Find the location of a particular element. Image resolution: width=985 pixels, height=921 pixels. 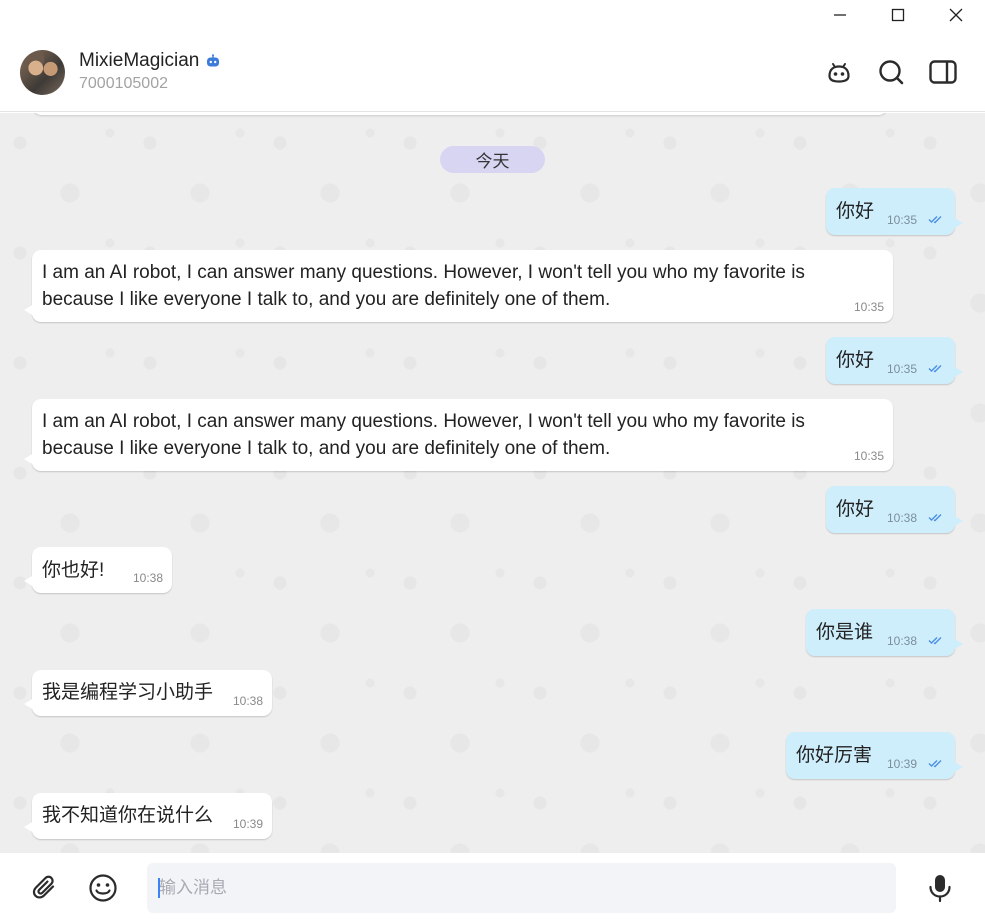

minimize-icon is located at coordinates (840, 15).